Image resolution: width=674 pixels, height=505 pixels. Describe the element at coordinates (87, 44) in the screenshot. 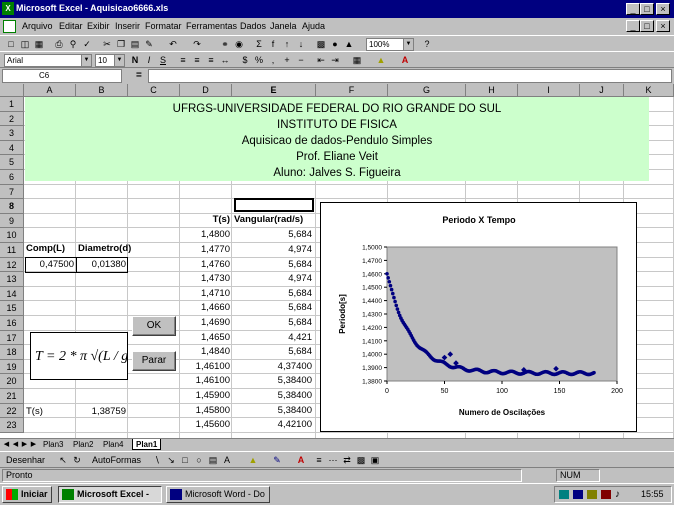

I see `spelling-icon: ✓` at that location.